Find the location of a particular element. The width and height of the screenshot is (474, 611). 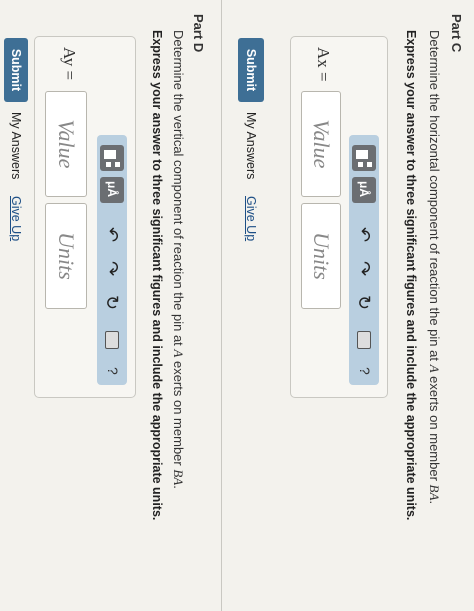

part-c-give-up-link: Give Up is located at coordinates (251, 218).